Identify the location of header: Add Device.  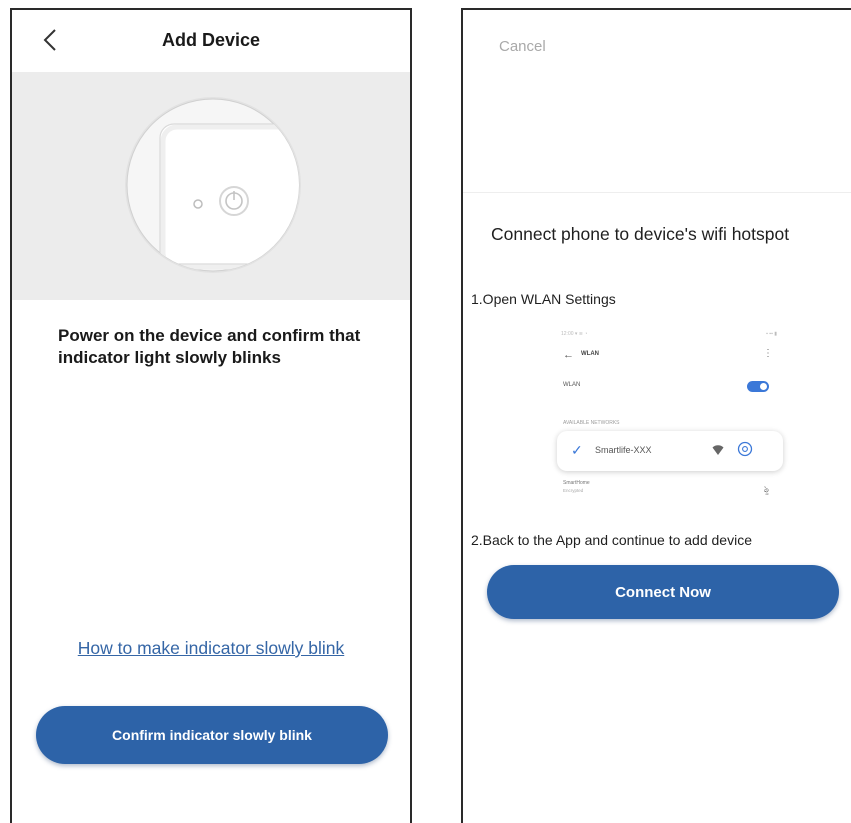
(211, 41).